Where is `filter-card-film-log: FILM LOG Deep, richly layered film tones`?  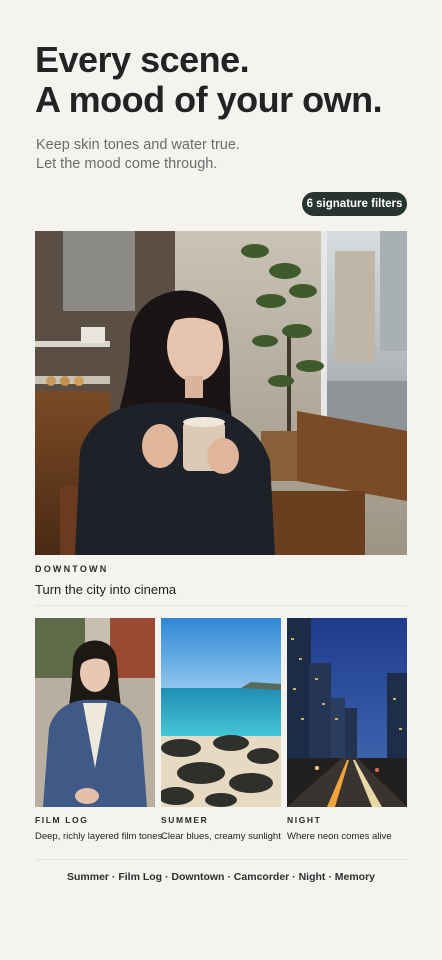 filter-card-film-log: FILM LOG Deep, richly layered film tones is located at coordinates (99, 730).